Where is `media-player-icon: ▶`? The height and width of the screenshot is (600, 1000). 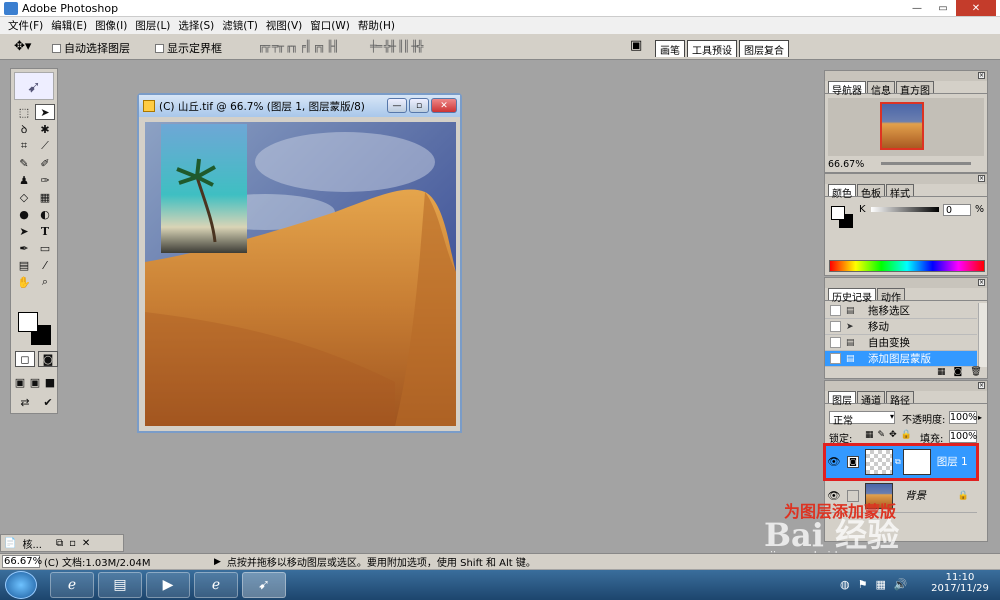 media-player-icon: ▶ is located at coordinates (168, 585).